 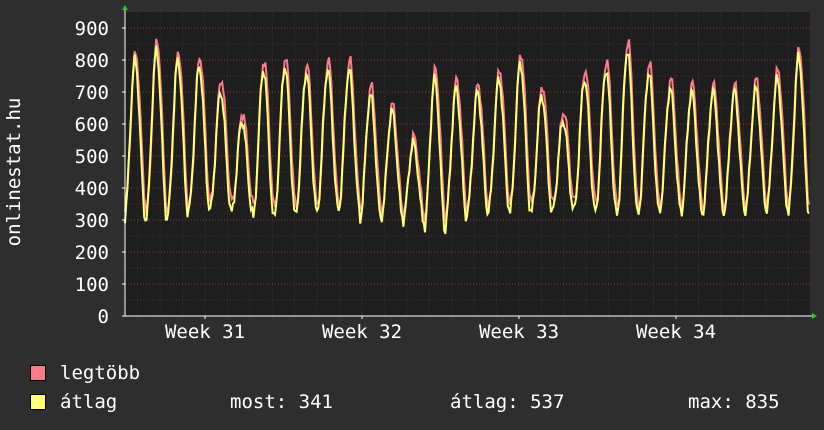 What do you see at coordinates (415, 402) in the screenshot?
I see `legend-row-avg: átlag most: 341 átlag: 537 max: 835` at bounding box center [415, 402].